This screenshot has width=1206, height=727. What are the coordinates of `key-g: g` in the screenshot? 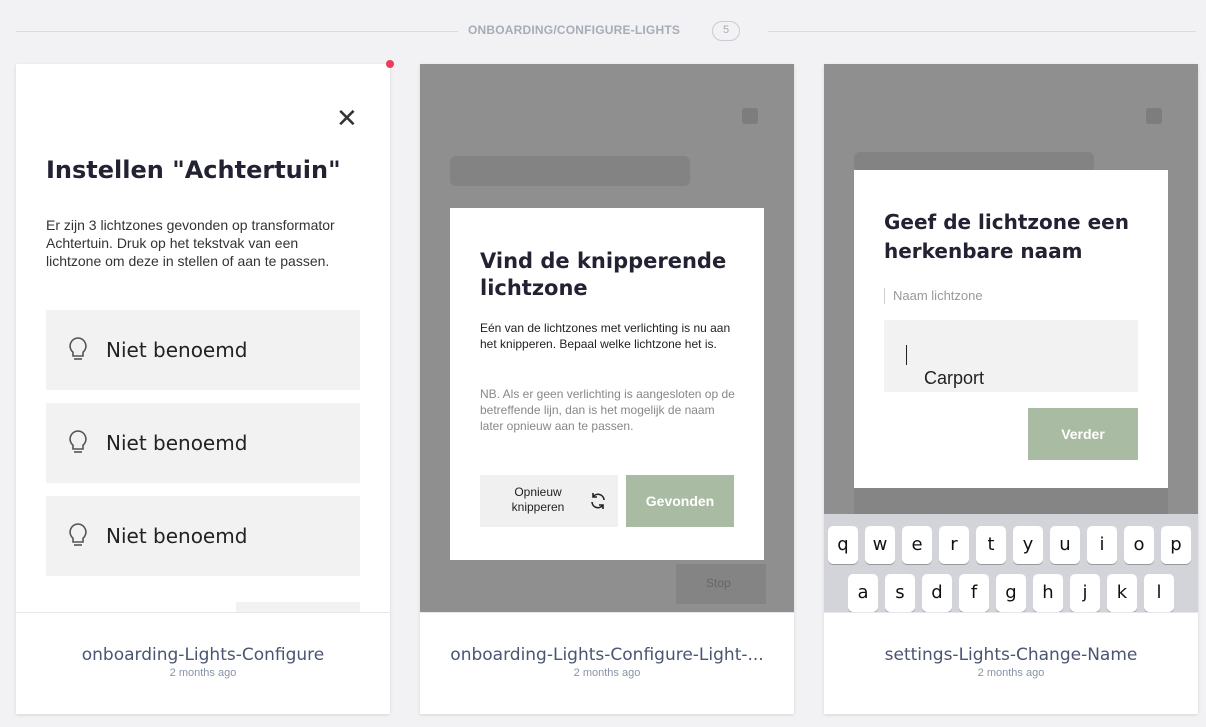 It's located at (1011, 593).